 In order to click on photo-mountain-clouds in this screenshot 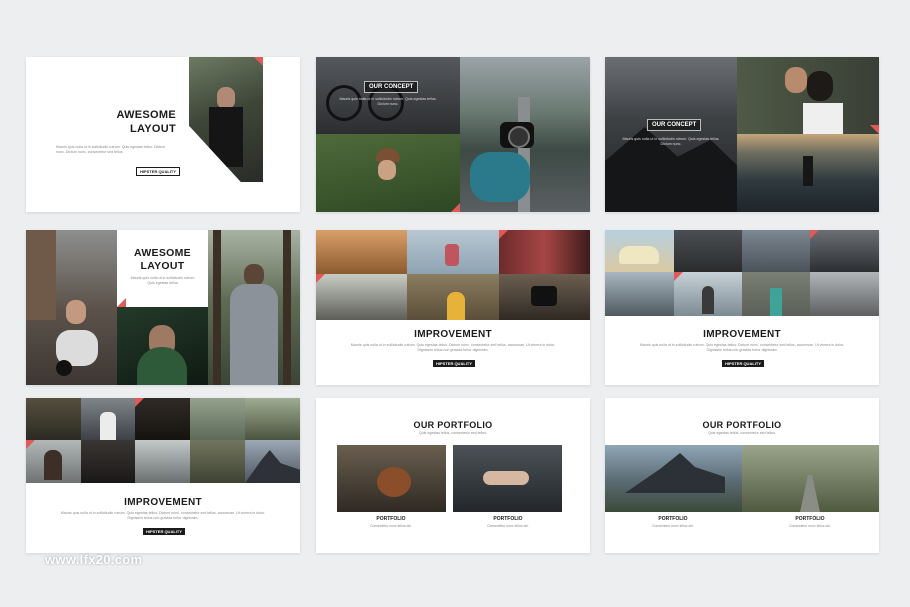, I will do `click(671, 134)`.